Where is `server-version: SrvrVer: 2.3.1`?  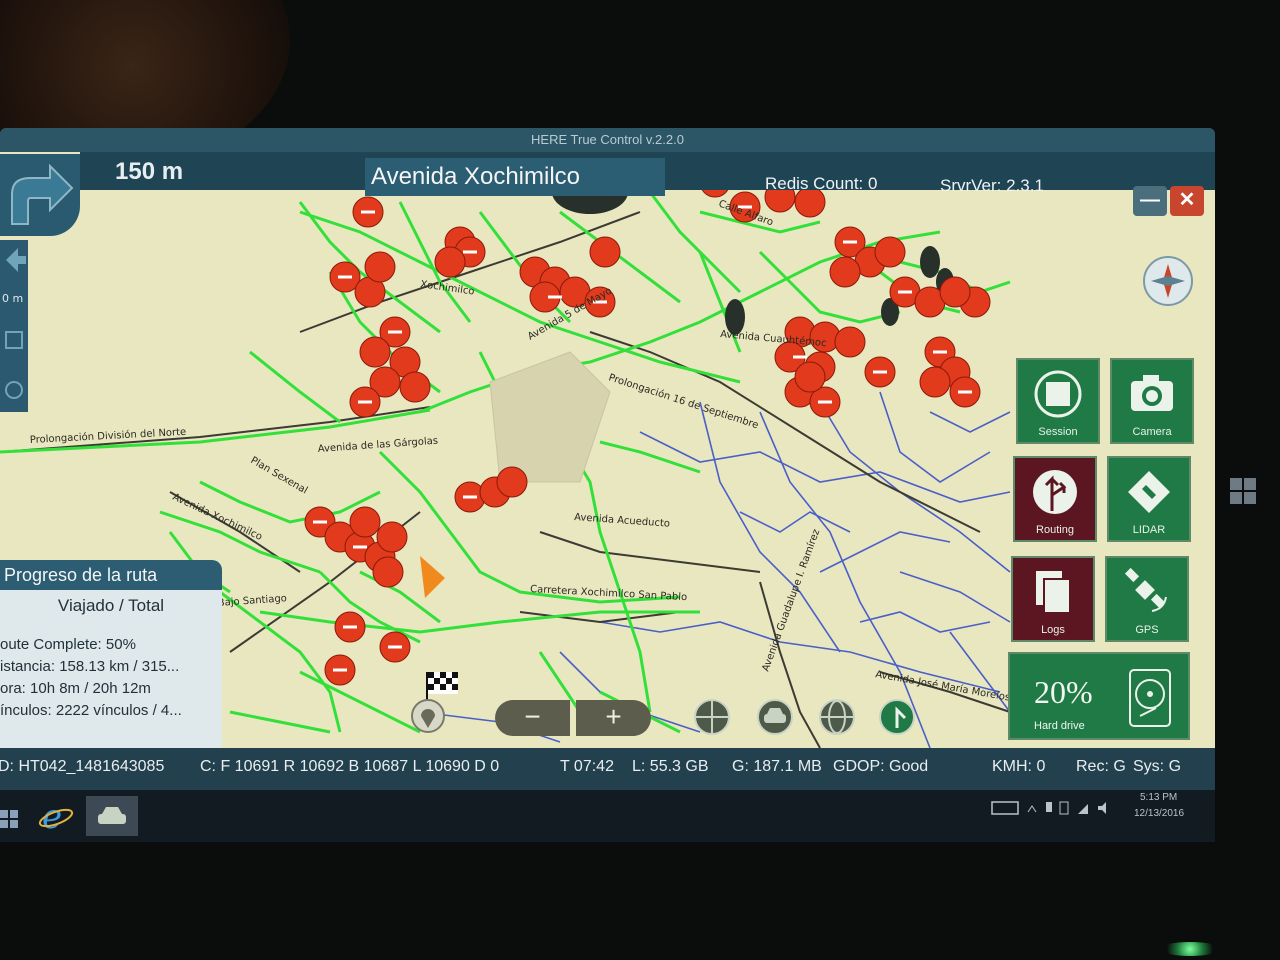 server-version: SrvrVer: 2.3.1 is located at coordinates (992, 185).